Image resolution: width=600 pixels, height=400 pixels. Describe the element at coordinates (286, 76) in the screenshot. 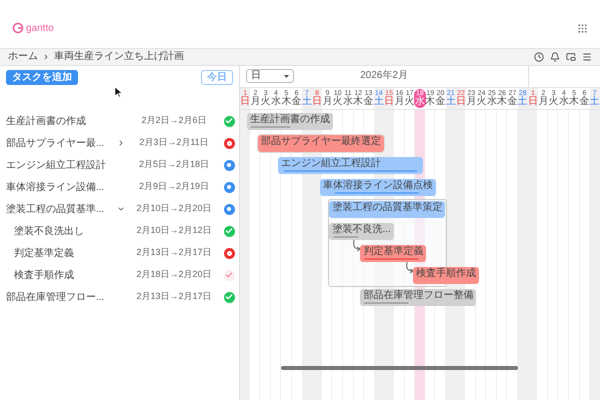

I see `caret-icon` at that location.